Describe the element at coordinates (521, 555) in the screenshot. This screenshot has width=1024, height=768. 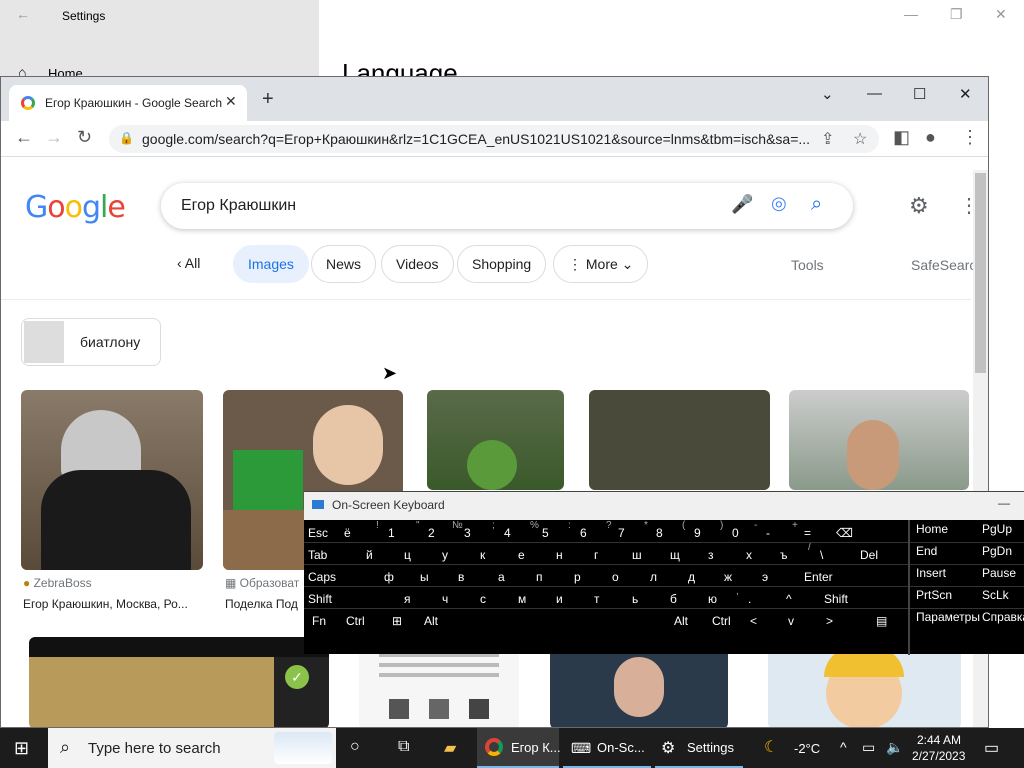
I see `osk-key-label: е` at that location.